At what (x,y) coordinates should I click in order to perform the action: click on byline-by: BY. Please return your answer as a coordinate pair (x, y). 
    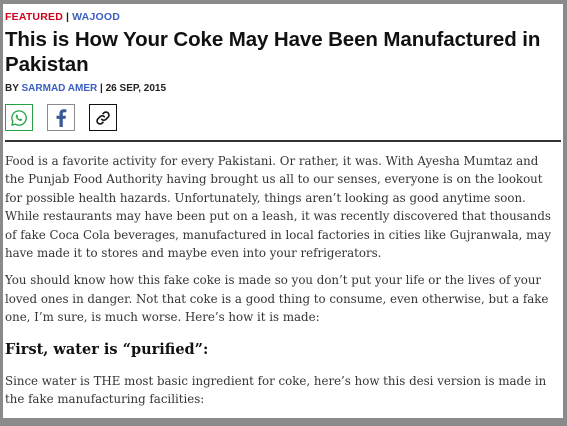
    Looking at the image, I should click on (12, 88).